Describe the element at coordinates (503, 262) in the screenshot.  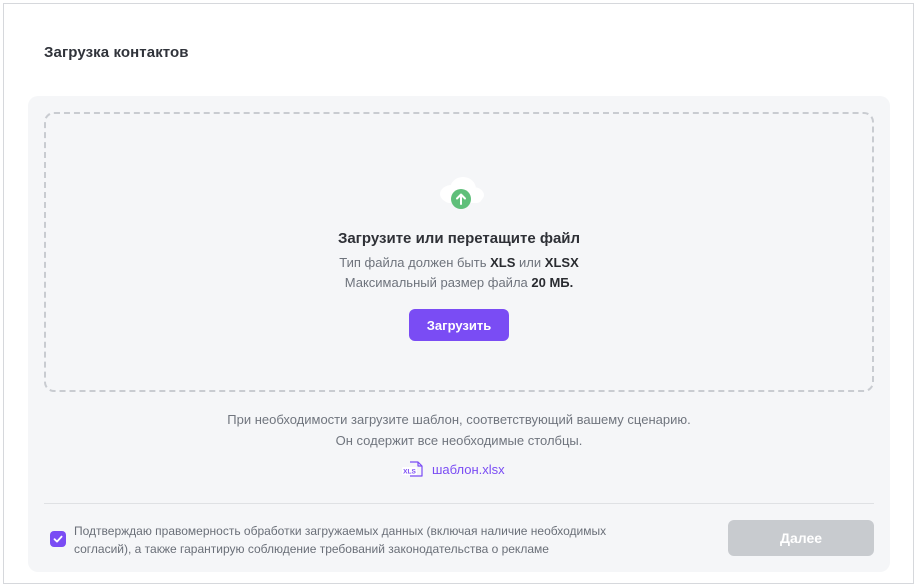
I see `file-type-xls: XLS` at that location.